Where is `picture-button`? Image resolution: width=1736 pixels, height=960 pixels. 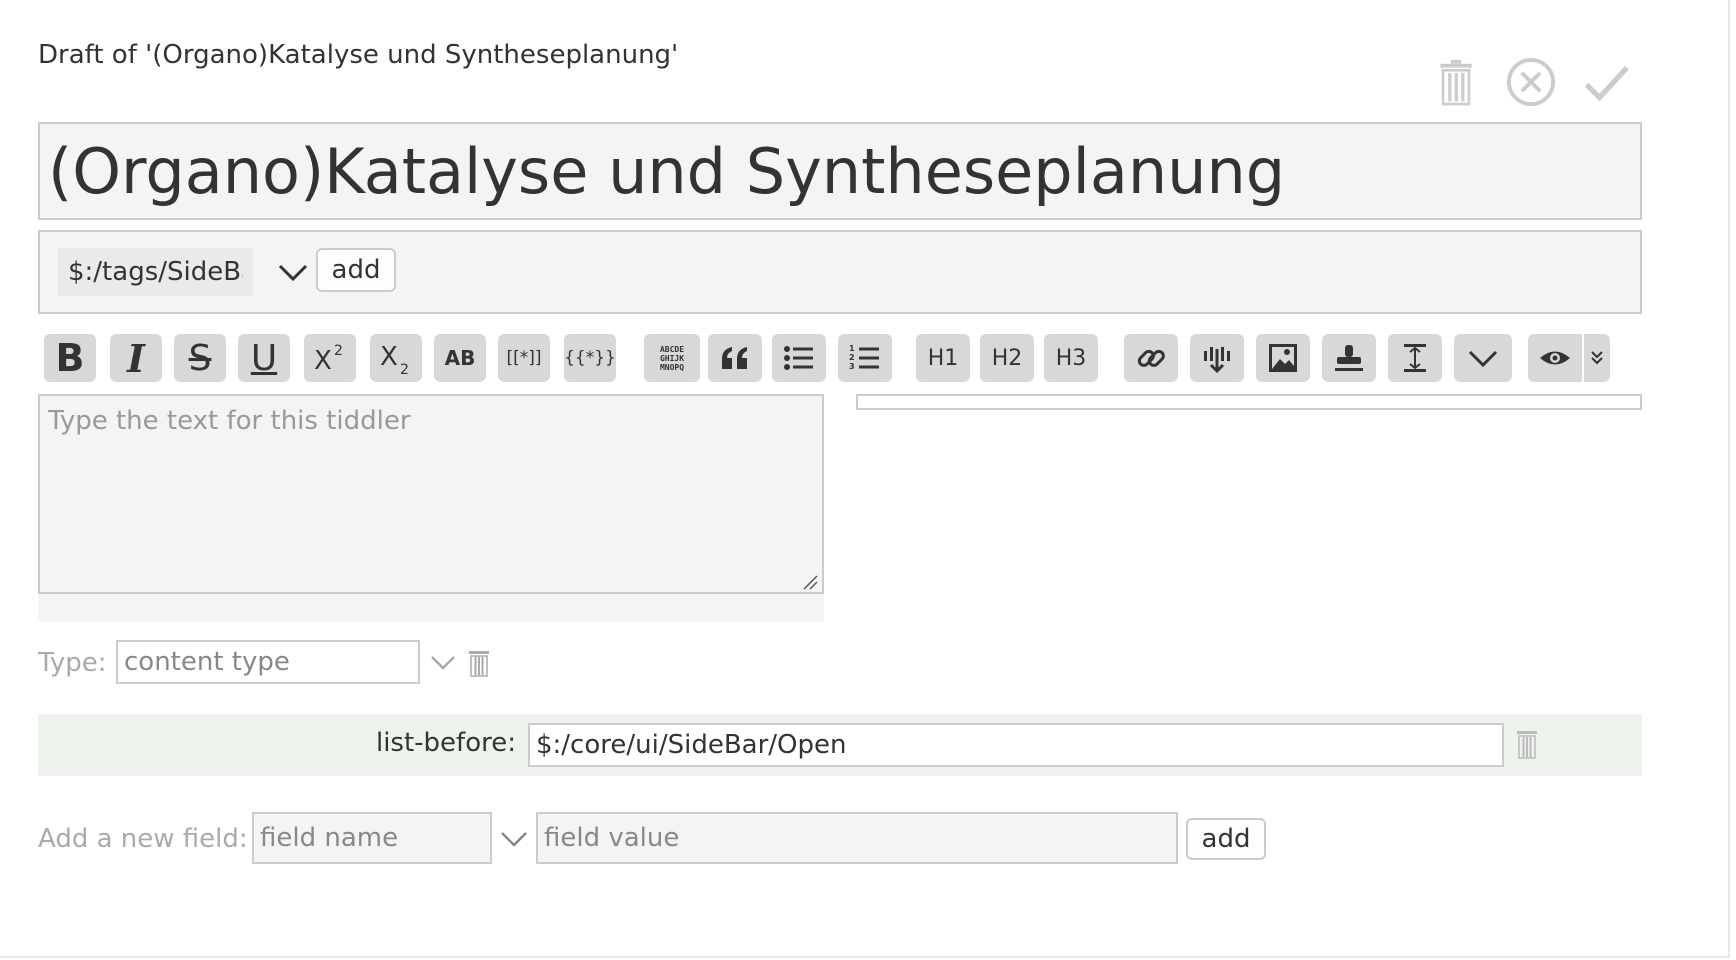
picture-button is located at coordinates (1283, 358).